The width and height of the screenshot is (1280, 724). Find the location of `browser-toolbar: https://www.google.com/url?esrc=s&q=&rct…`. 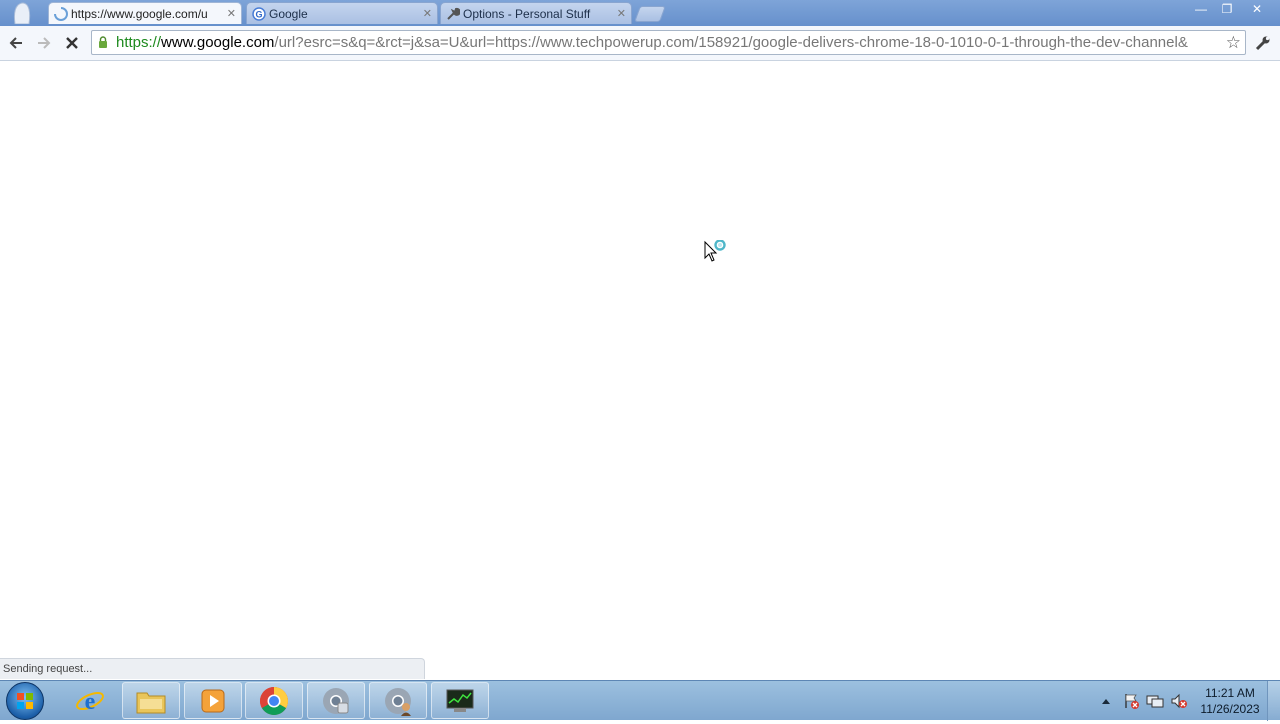

browser-toolbar: https://www.google.com/url?esrc=s&q=&rct… is located at coordinates (640, 43).